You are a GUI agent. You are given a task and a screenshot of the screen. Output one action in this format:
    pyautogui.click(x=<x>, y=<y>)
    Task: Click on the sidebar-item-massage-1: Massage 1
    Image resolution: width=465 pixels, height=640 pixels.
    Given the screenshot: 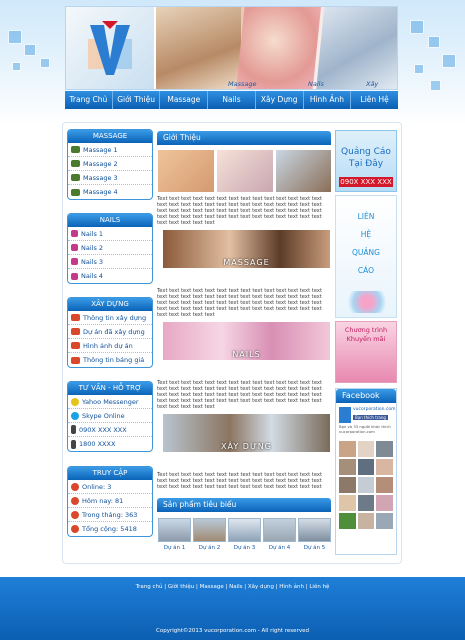 What is the action you would take?
    pyautogui.click(x=110, y=150)
    